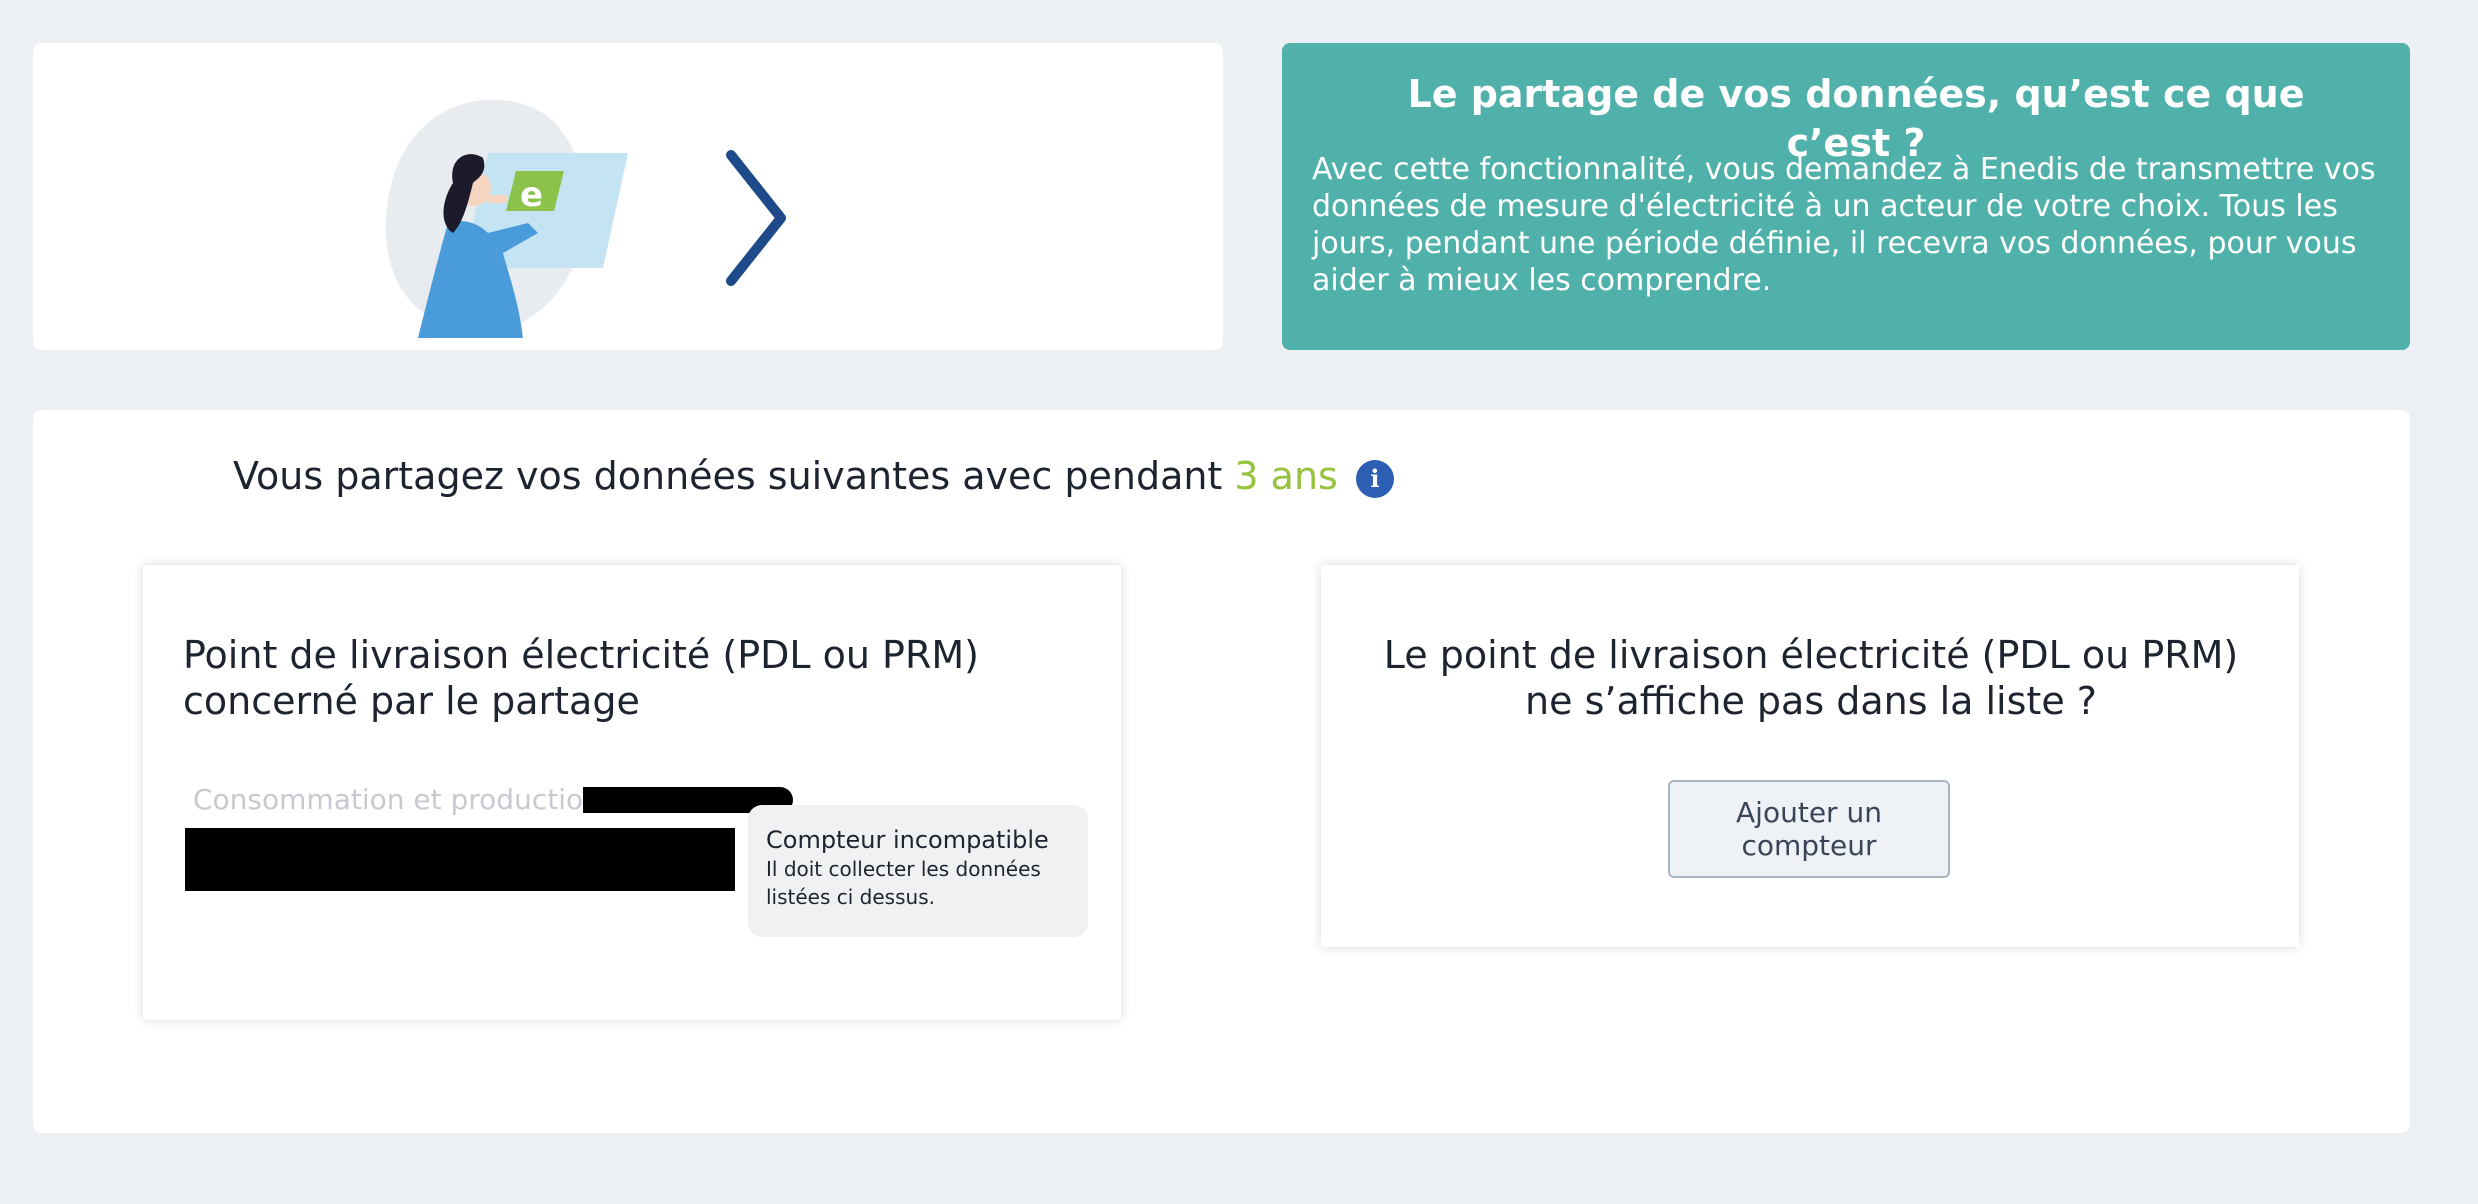 This screenshot has height=1204, width=2478. Describe the element at coordinates (506, 218) in the screenshot. I see `person-holding-card-illustration: e` at that location.